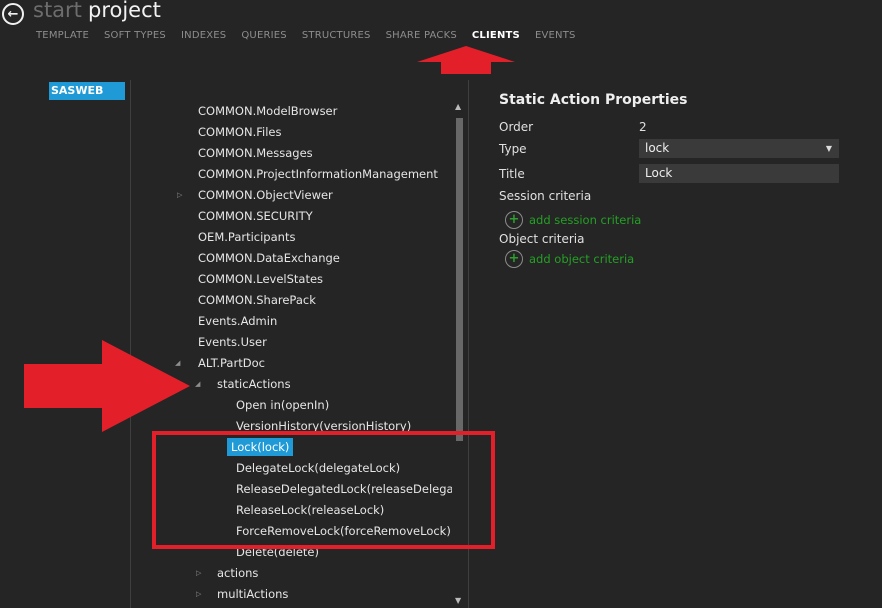  Describe the element at coordinates (323, 490) in the screenshot. I see `annotation-highlight-box` at that location.